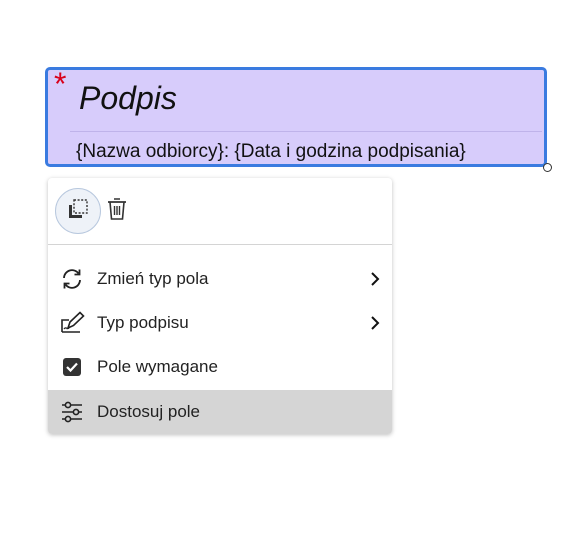  Describe the element at coordinates (149, 411) in the screenshot. I see `menu-item-label: Dostosuj pole` at that location.